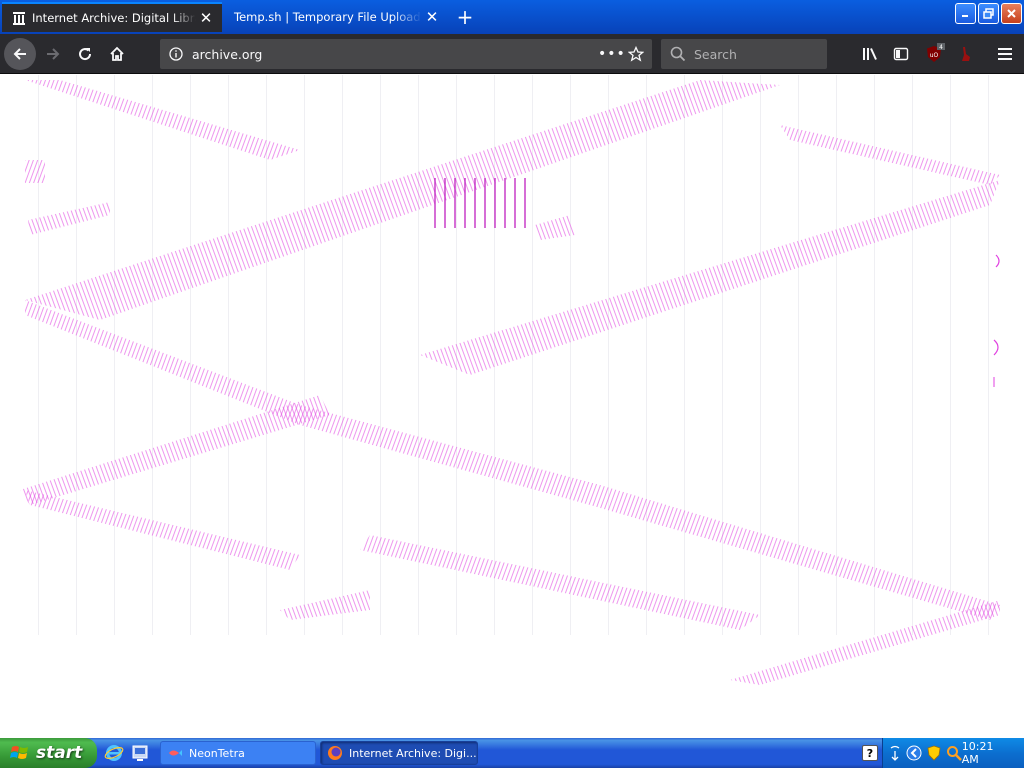 The width and height of the screenshot is (1024, 768). Describe the element at coordinates (965, 13) in the screenshot. I see `minimize-icon` at that location.